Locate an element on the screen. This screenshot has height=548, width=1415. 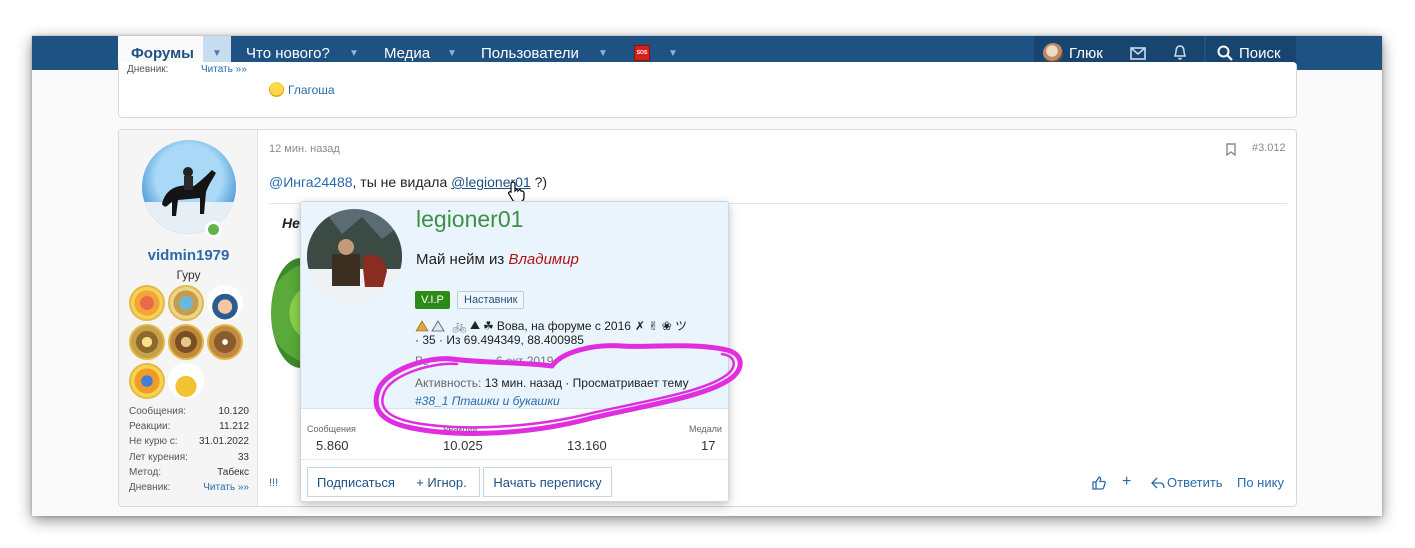
member-activity-thread-link: #38_1 Пташки и букашки is located at coordinates (487, 401).